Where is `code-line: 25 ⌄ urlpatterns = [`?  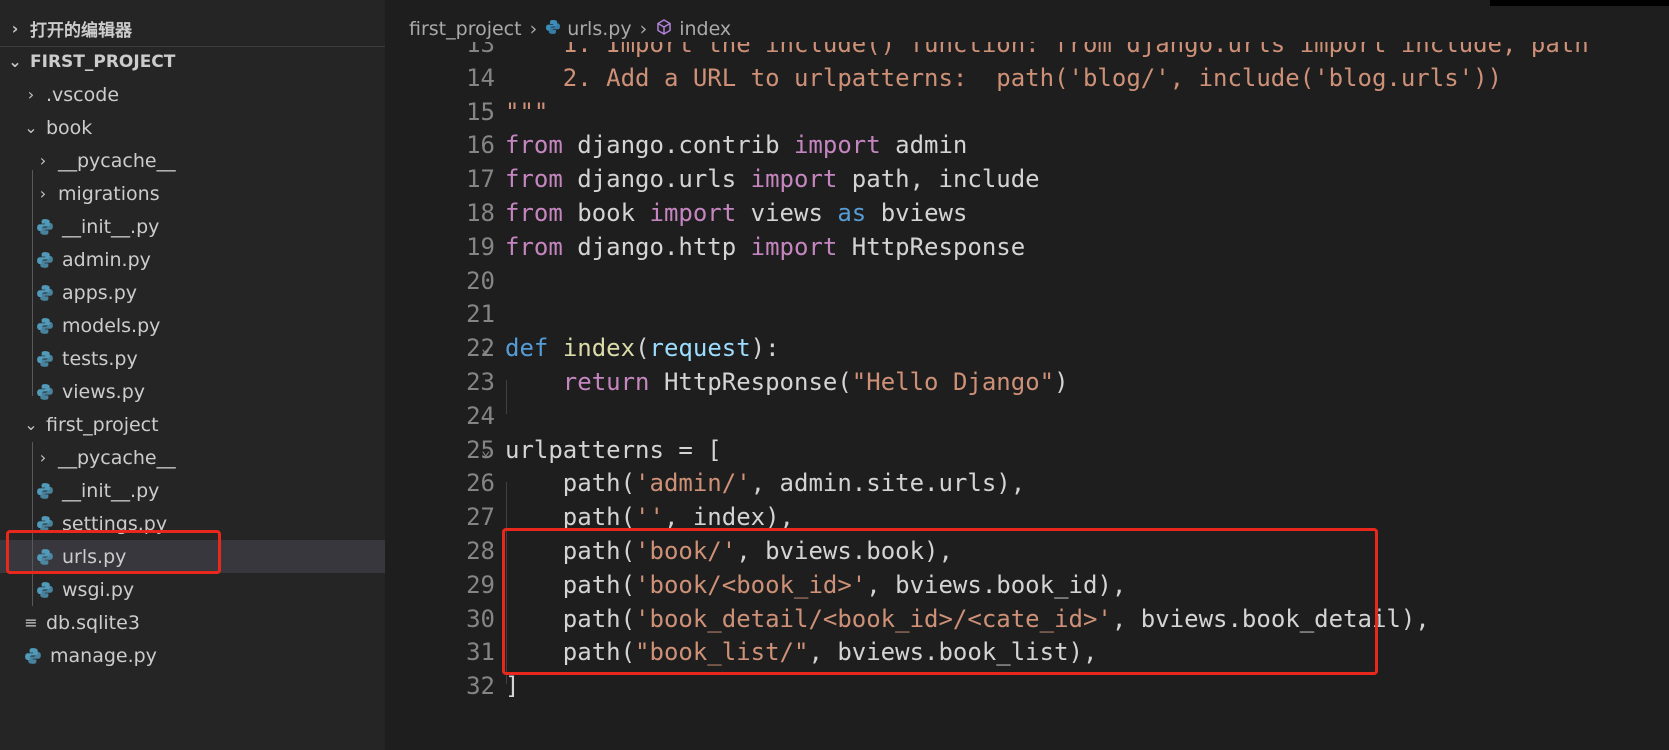 code-line: 25 ⌄ urlpatterns = [ is located at coordinates (1027, 450).